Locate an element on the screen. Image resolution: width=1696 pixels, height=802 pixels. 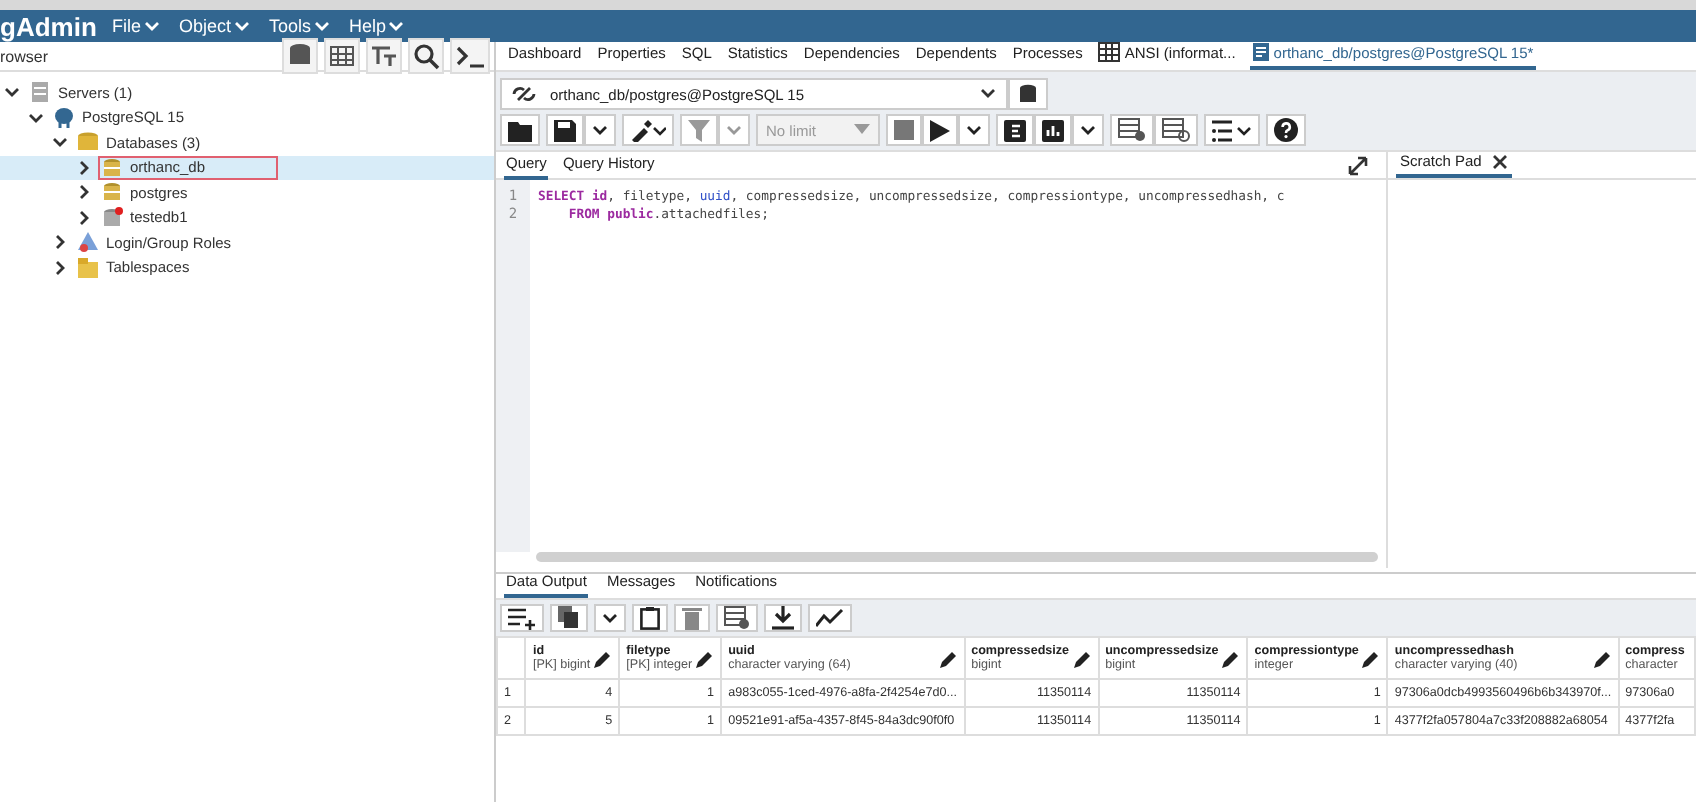
panel-title: rowser is located at coordinates (24, 56).